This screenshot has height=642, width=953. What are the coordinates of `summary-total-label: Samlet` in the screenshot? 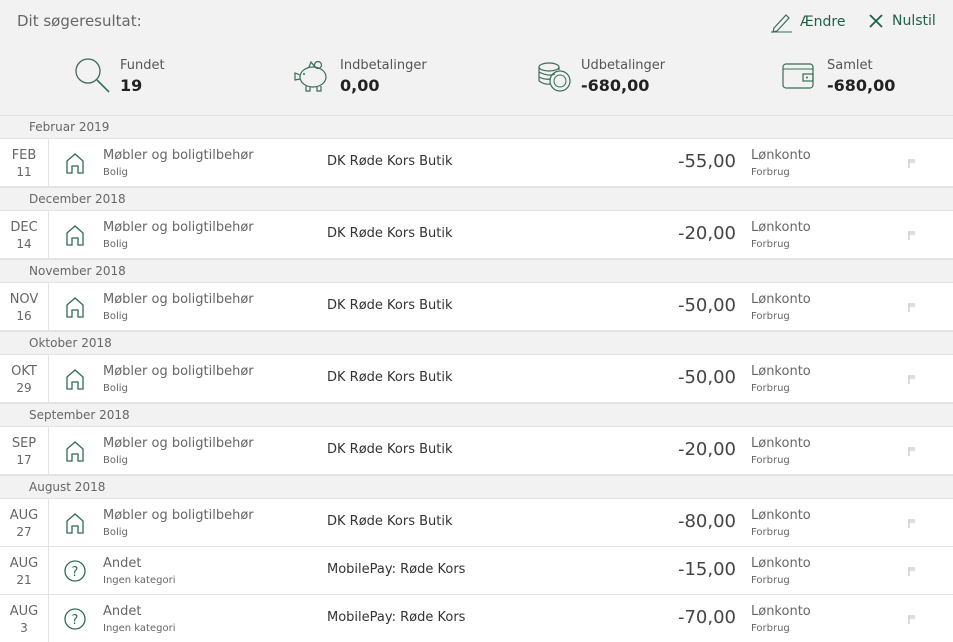 It's located at (850, 65).